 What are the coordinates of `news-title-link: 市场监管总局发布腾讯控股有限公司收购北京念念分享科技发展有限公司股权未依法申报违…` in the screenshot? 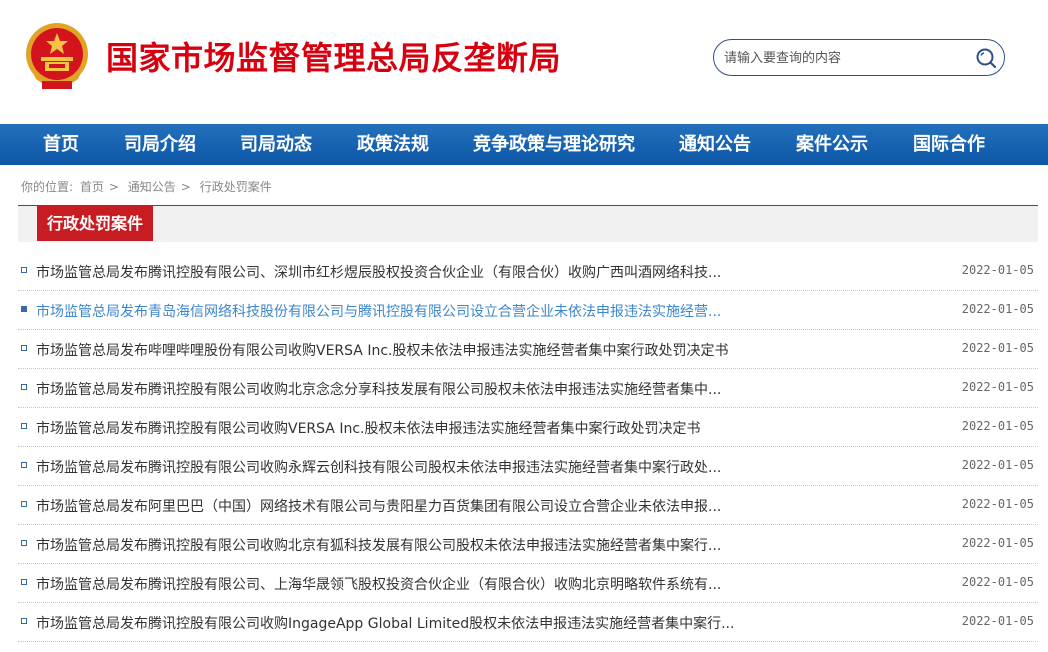 It's located at (378, 389).